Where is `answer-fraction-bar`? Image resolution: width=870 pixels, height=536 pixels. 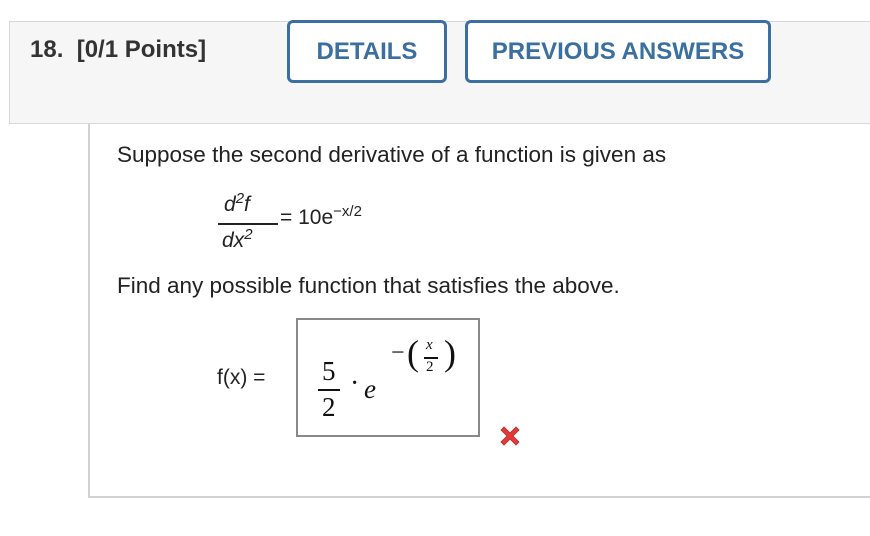
answer-fraction-bar is located at coordinates (329, 390).